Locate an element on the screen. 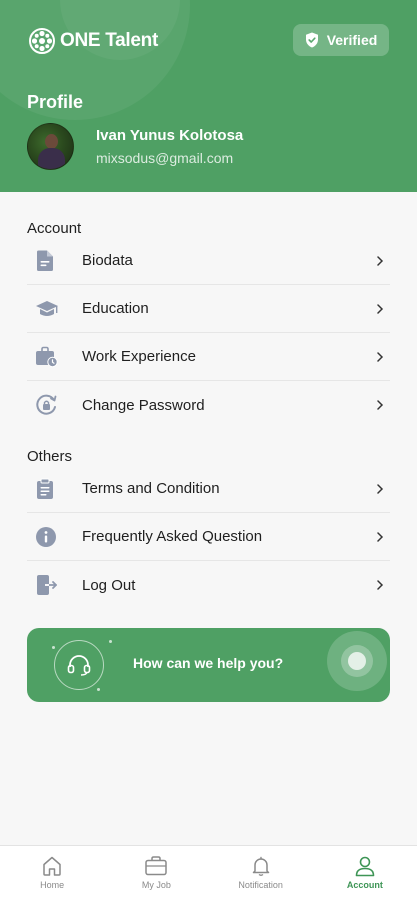  tab-label: Home is located at coordinates (52, 885).